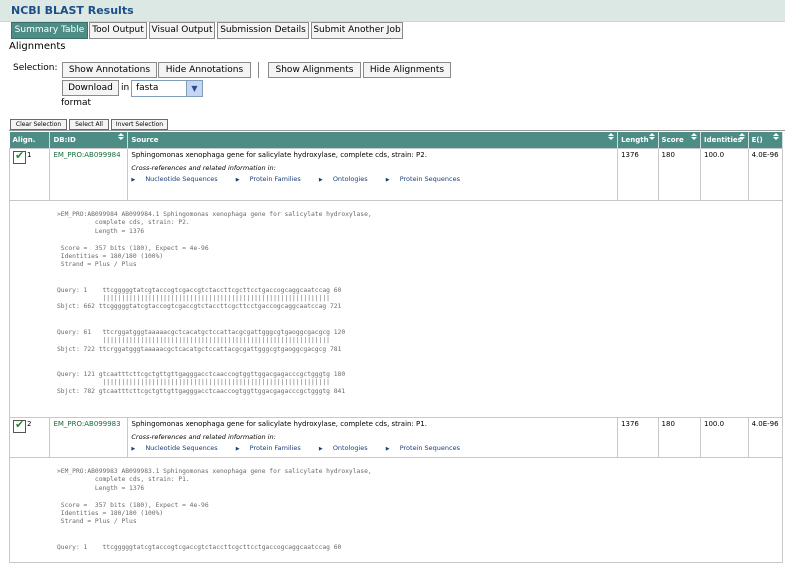  Describe the element at coordinates (89, 174) in the screenshot. I see `dbid-cell: EM_PRO:AB099984` at that location.